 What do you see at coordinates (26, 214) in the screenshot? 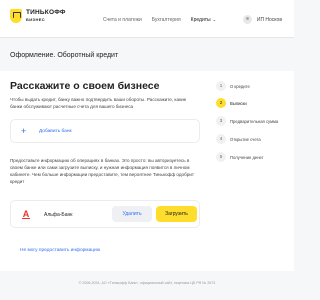
I see `alfa-bank-logo-icon: А` at bounding box center [26, 214].